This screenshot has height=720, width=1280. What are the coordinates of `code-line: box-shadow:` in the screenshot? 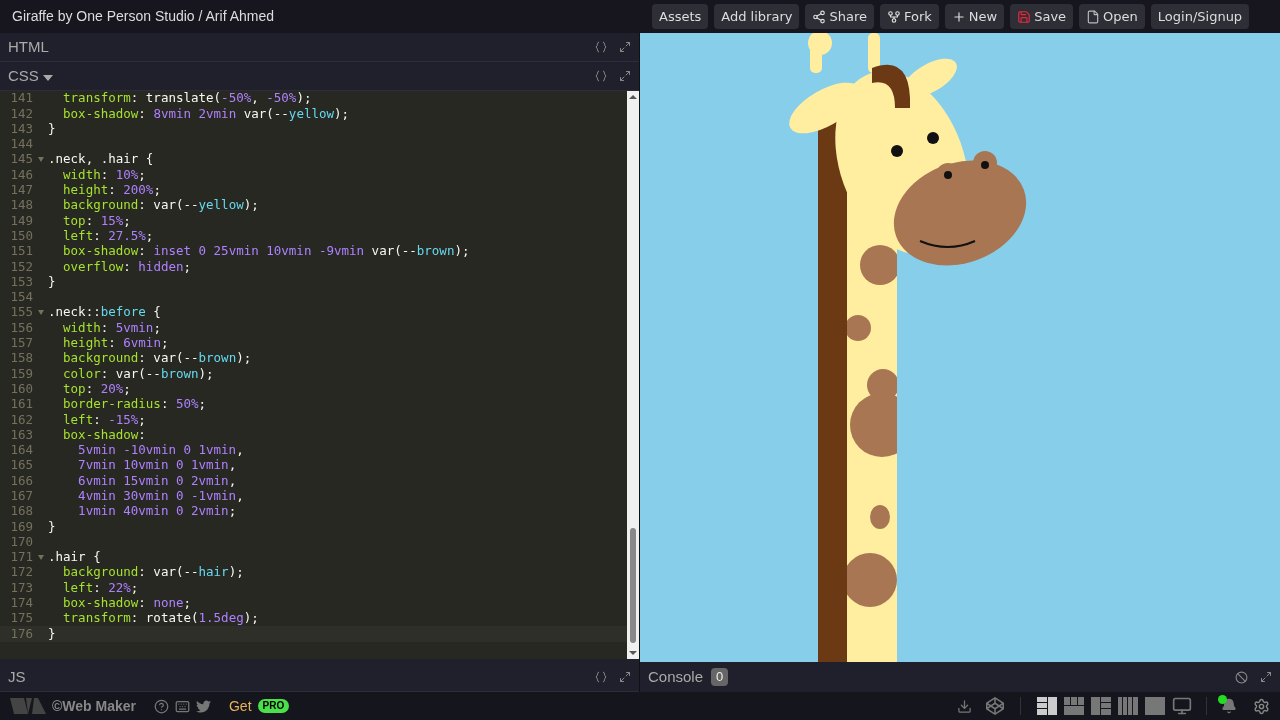 It's located at (104, 435).